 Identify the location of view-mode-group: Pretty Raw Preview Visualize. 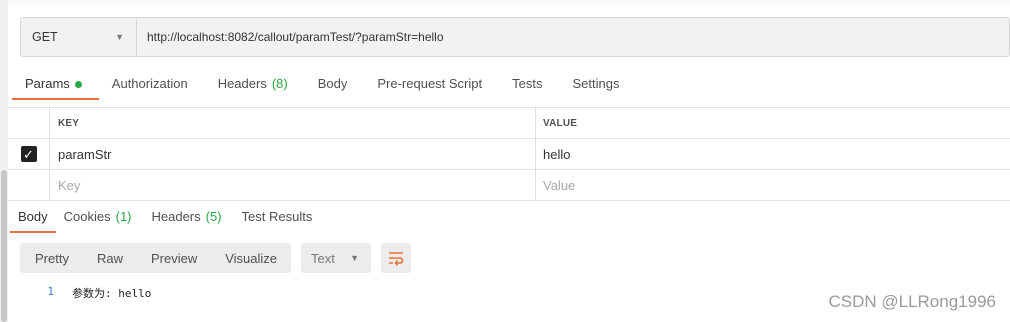
(156, 258).